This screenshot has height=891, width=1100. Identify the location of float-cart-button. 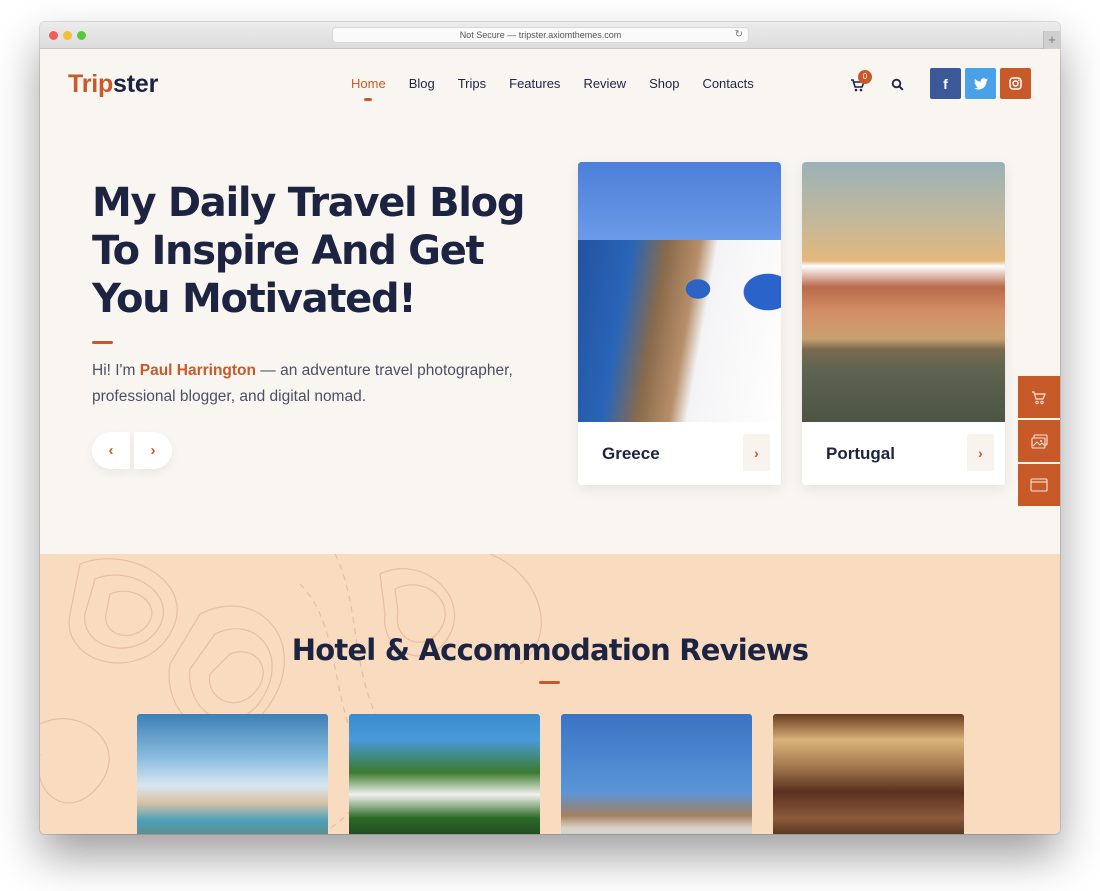
(1039, 397).